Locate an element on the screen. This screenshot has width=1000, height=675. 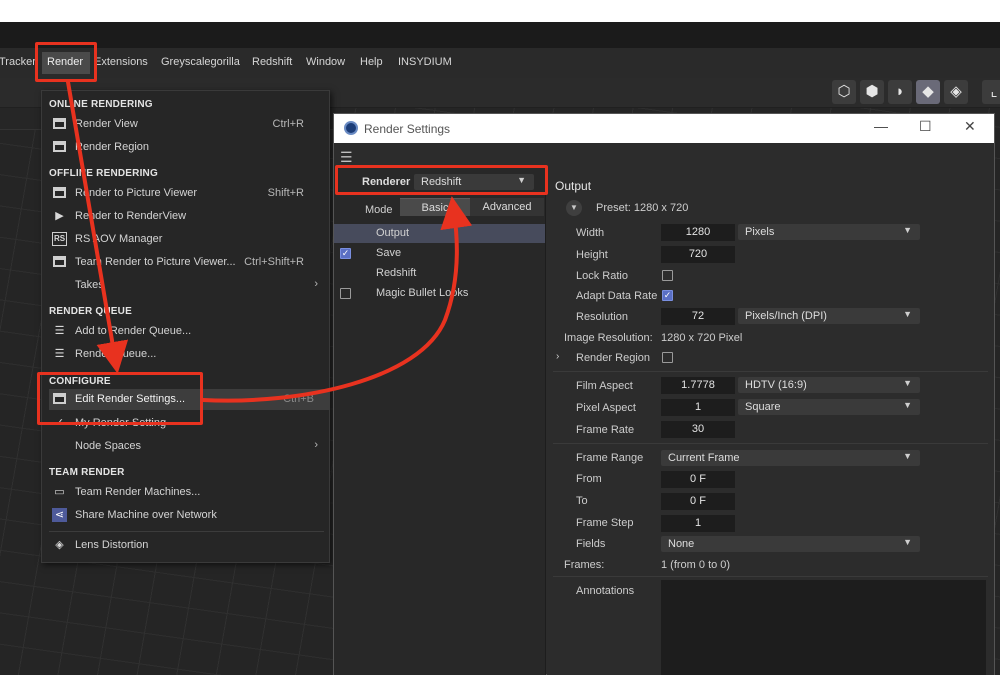
menu-greyscalegorilla: Greyscalegorilla is located at coordinates (200, 62).